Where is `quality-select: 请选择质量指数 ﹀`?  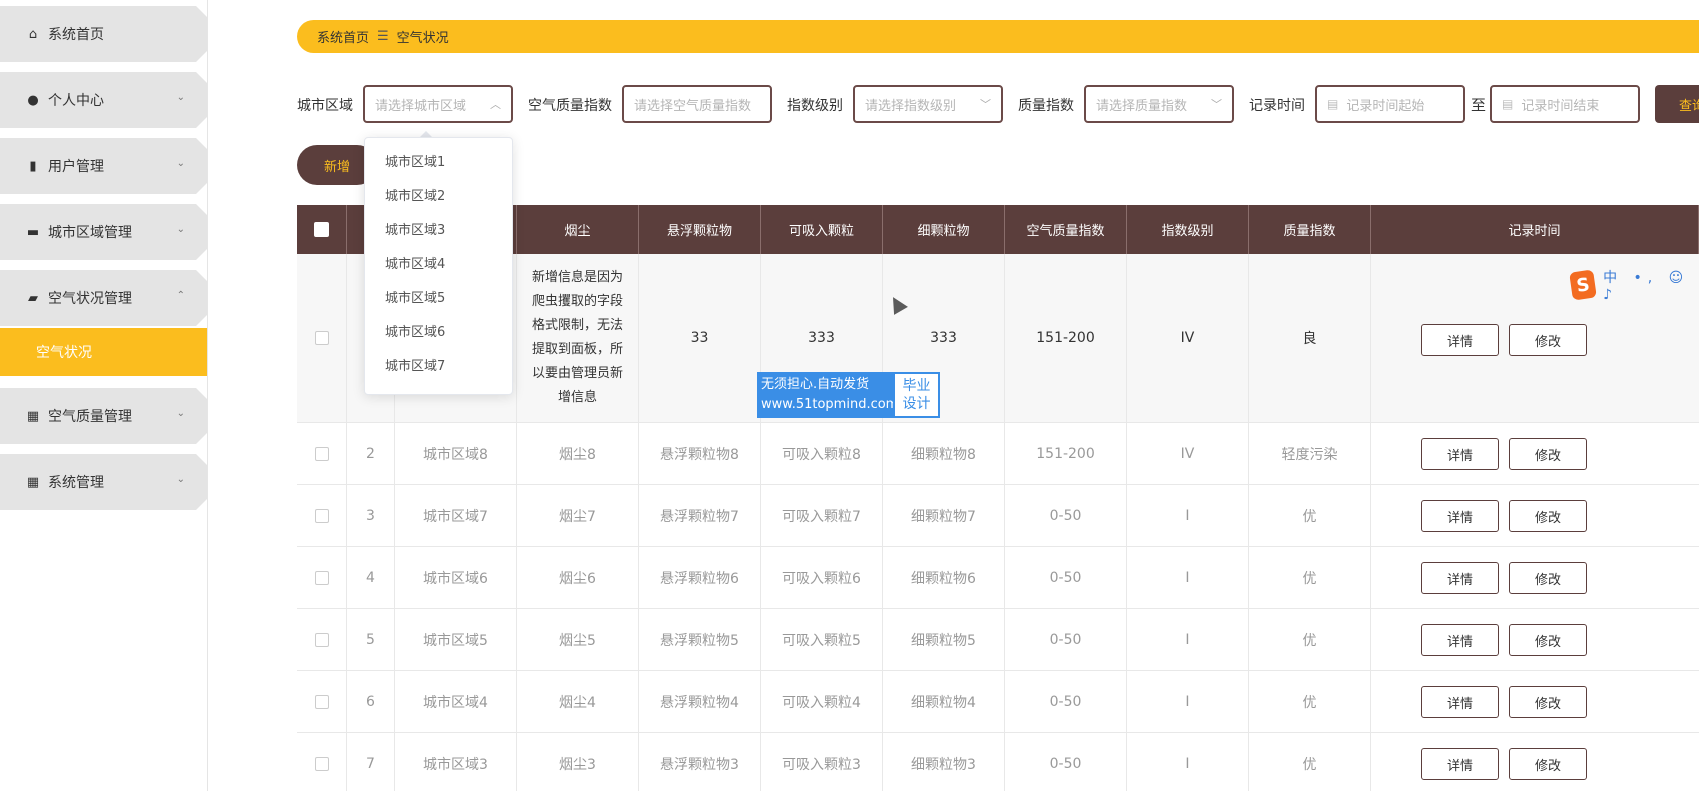 quality-select: 请选择质量指数 ﹀ is located at coordinates (1159, 104).